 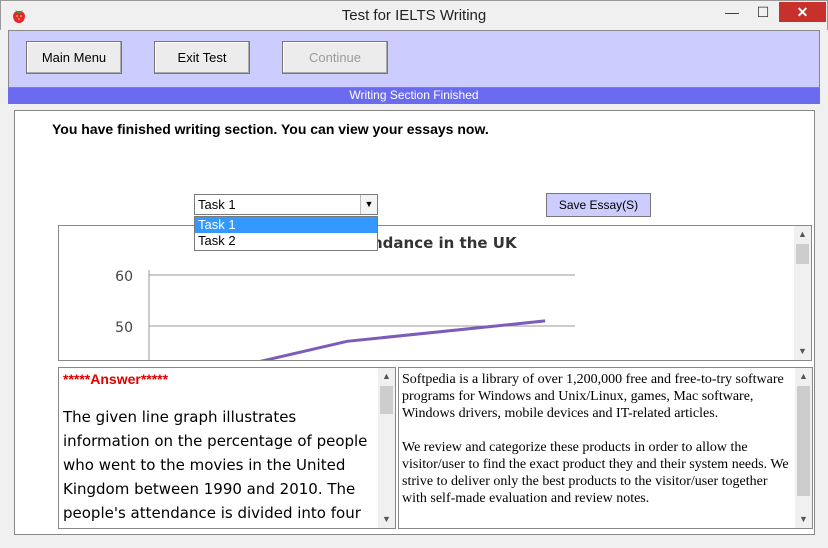 What do you see at coordinates (335, 57) in the screenshot?
I see `continue-button: Continue` at bounding box center [335, 57].